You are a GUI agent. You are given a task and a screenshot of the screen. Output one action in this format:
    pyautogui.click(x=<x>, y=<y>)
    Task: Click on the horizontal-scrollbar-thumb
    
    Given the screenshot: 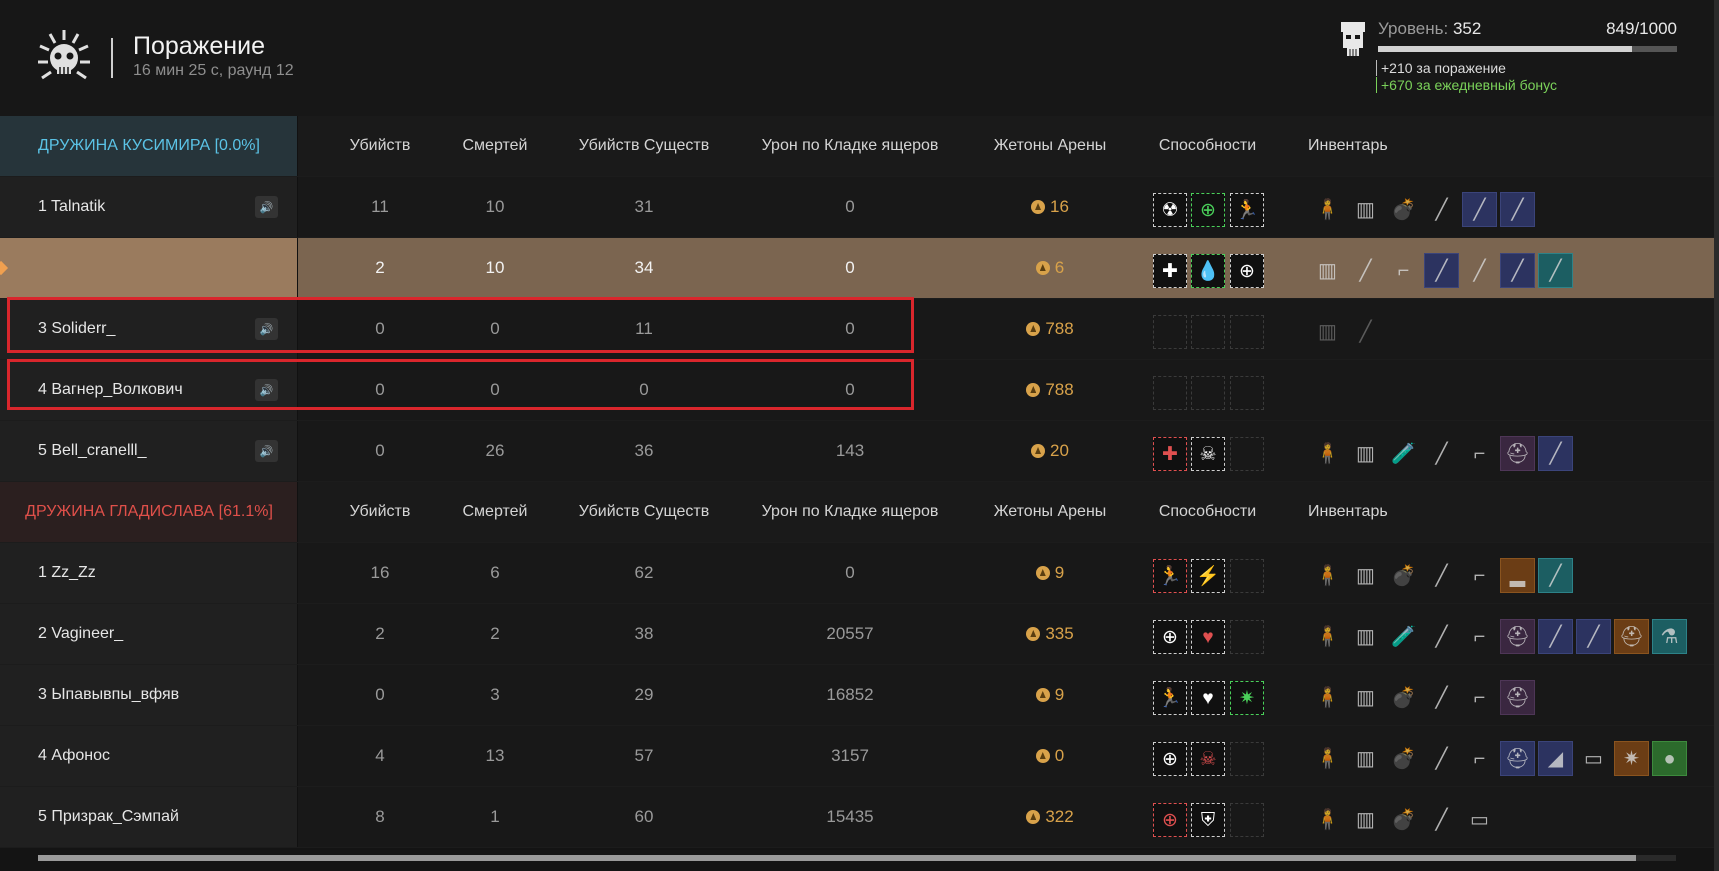 What is the action you would take?
    pyautogui.click(x=837, y=858)
    